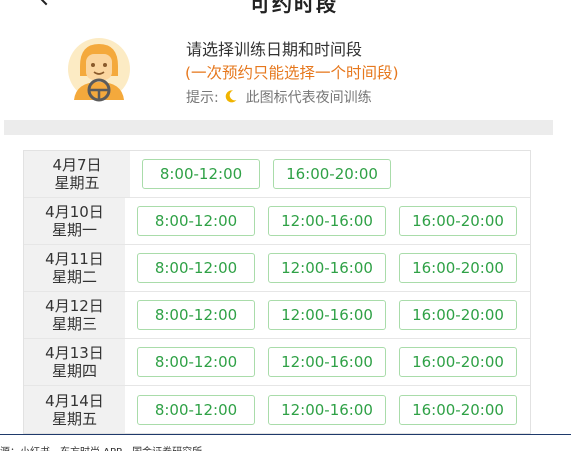  I want to click on date-label: 4月13日, so click(74, 353).